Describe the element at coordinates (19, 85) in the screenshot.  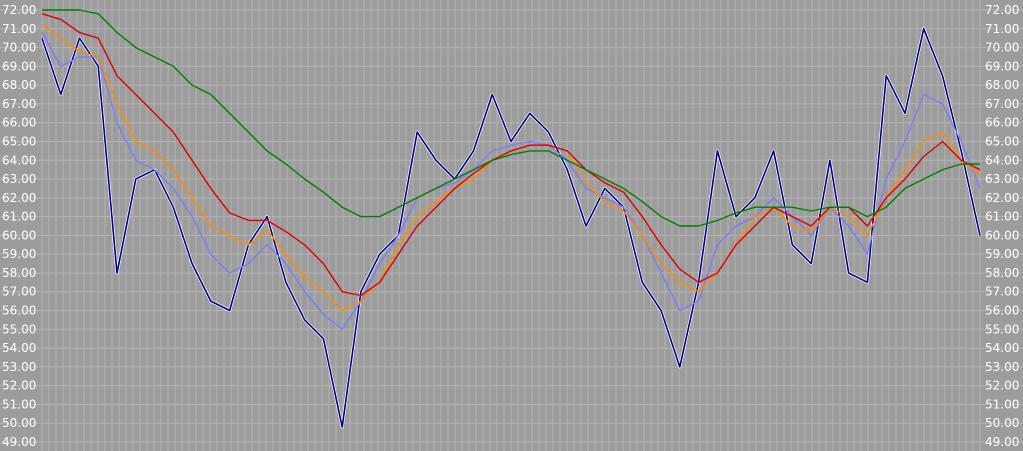
I see `left-tick-label: 68.00` at that location.